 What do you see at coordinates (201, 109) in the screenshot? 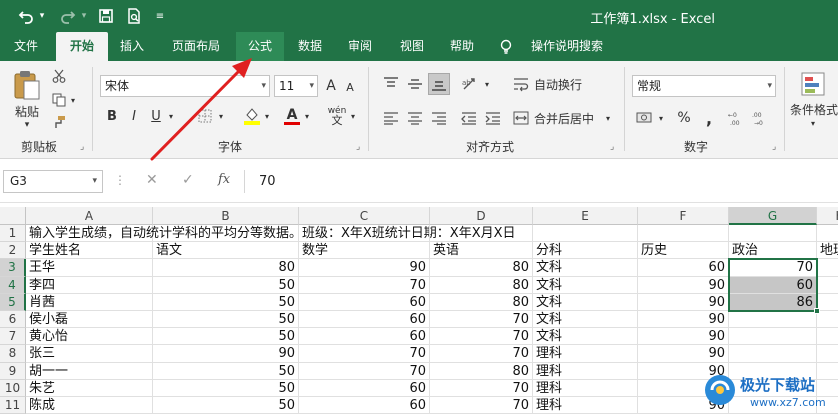
I see `annotation-arrow` at bounding box center [201, 109].